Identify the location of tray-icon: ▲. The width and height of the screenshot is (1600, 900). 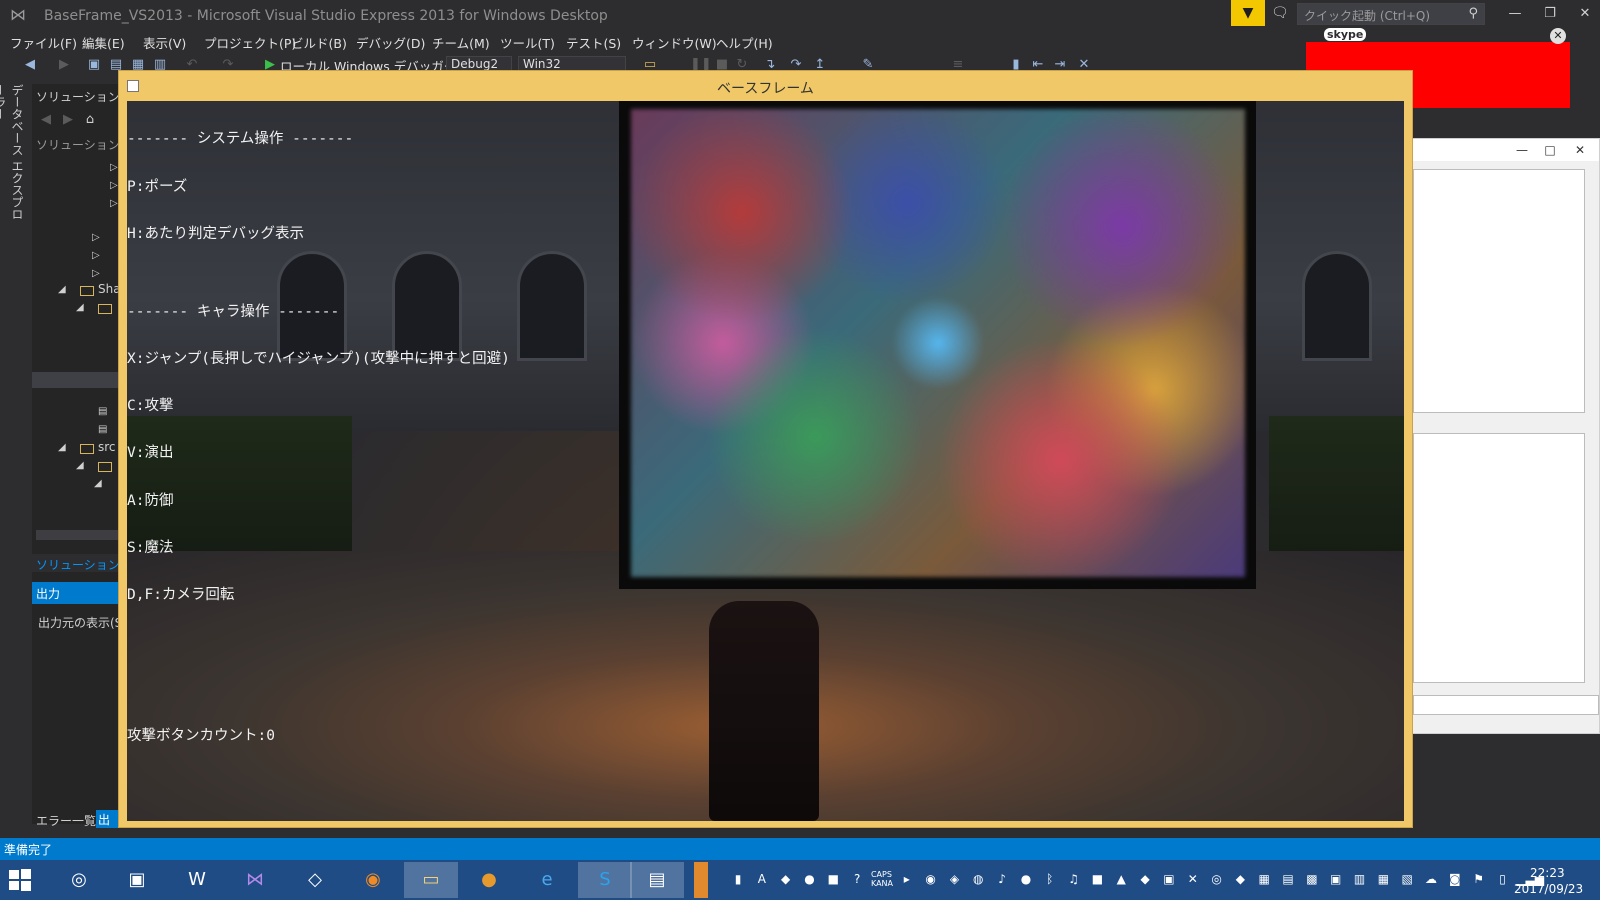
(1121, 879).